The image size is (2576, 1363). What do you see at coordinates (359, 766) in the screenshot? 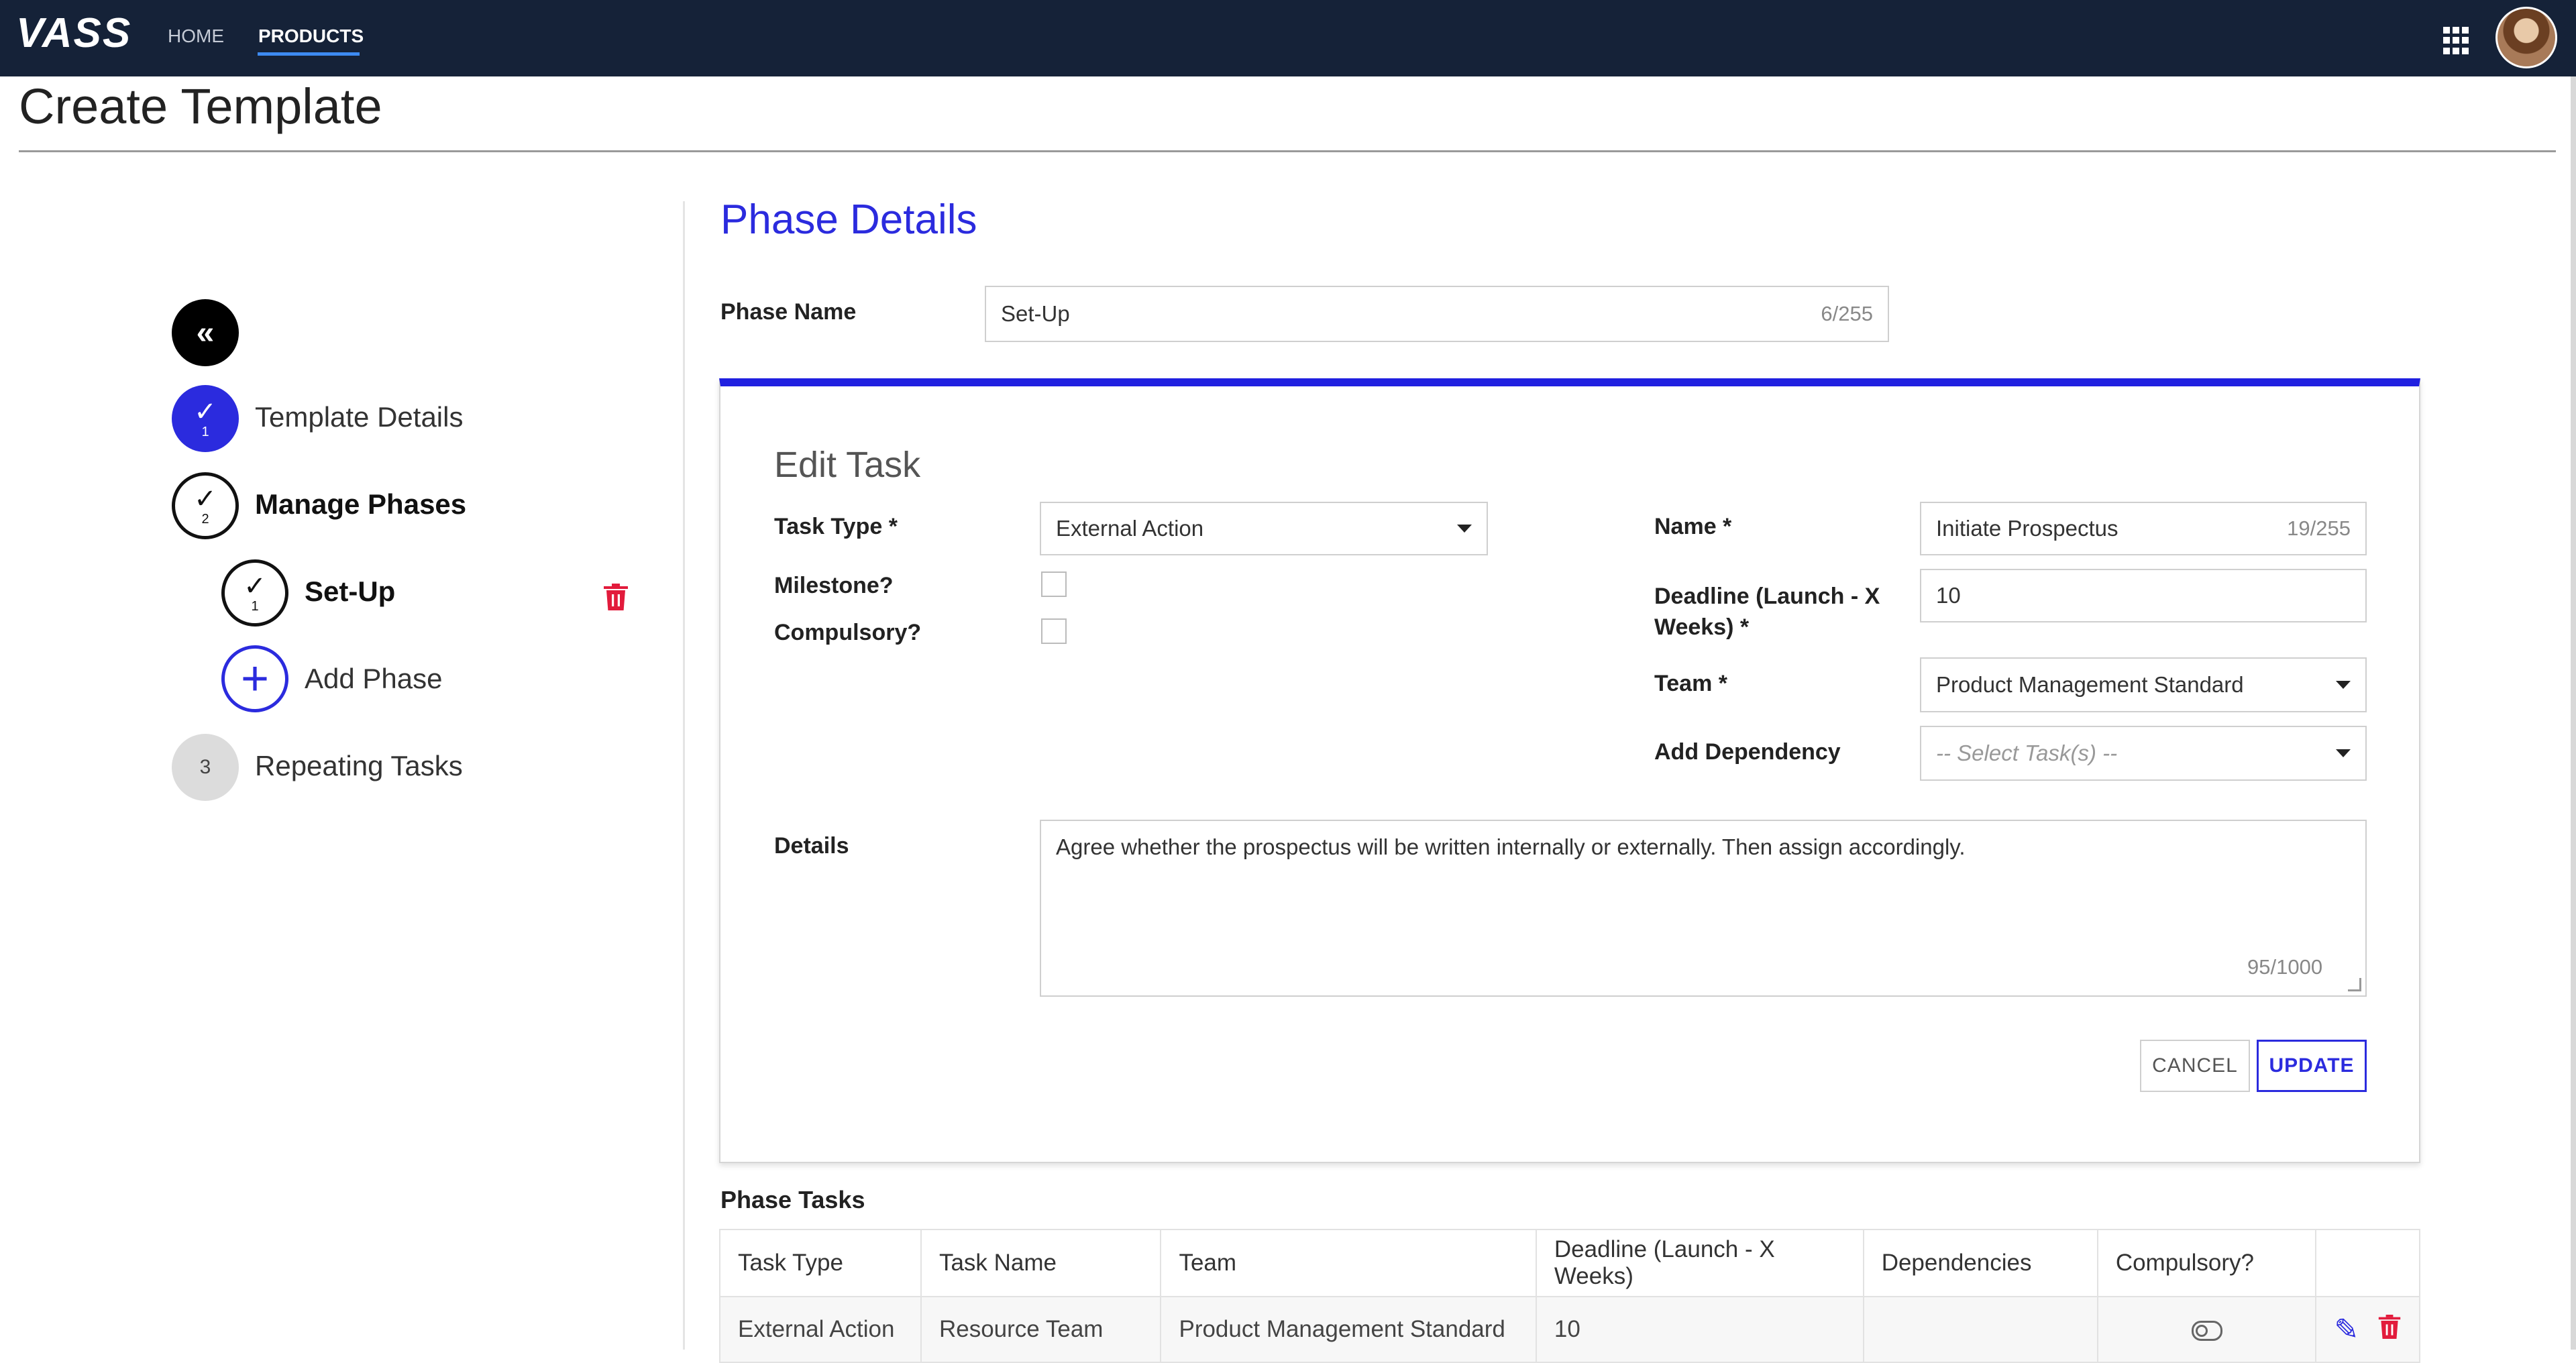
I see `step-repeating-tasks: Repeating Tasks` at bounding box center [359, 766].